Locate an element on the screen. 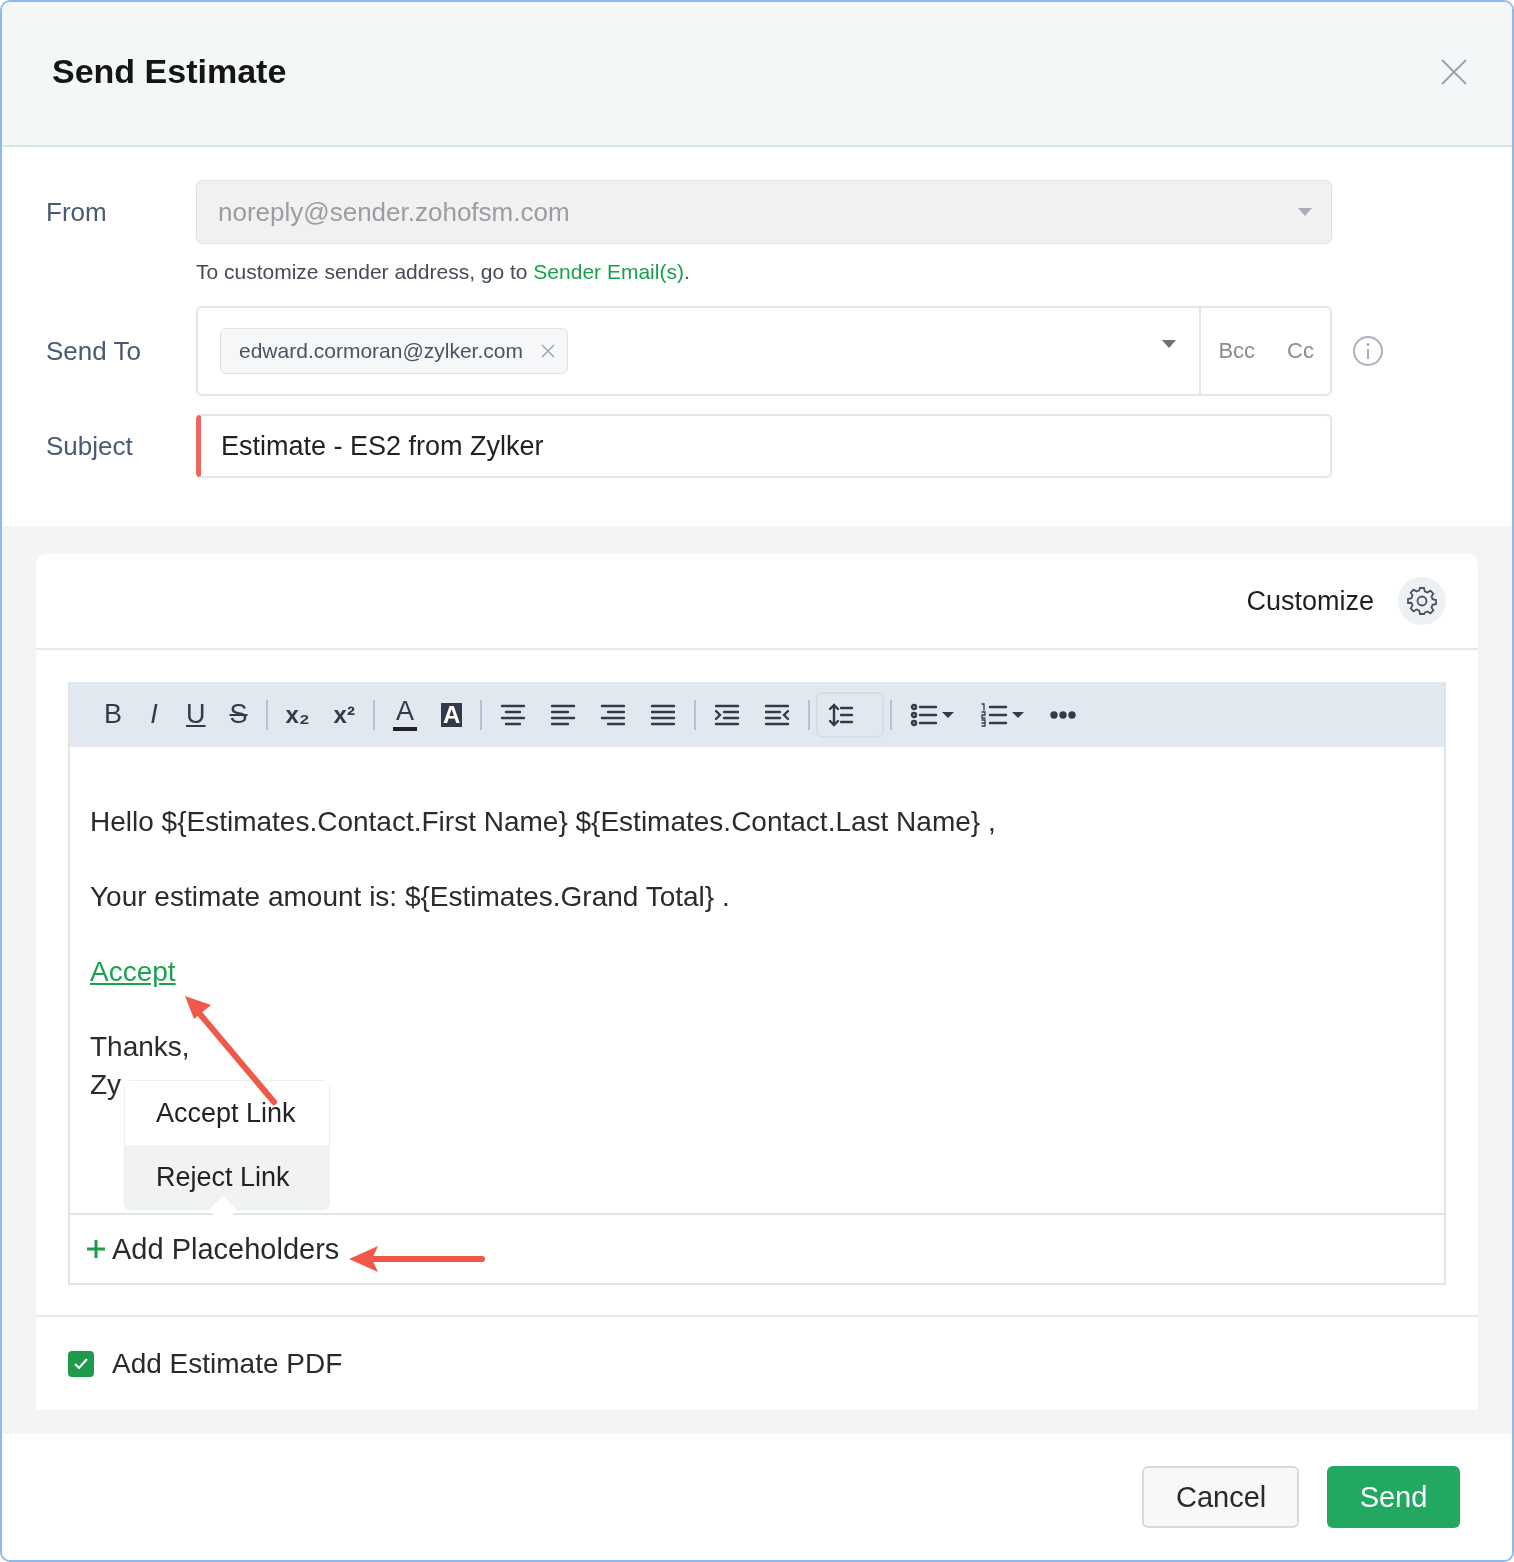 This screenshot has height=1562, width=1514. check-icon is located at coordinates (81, 1364).